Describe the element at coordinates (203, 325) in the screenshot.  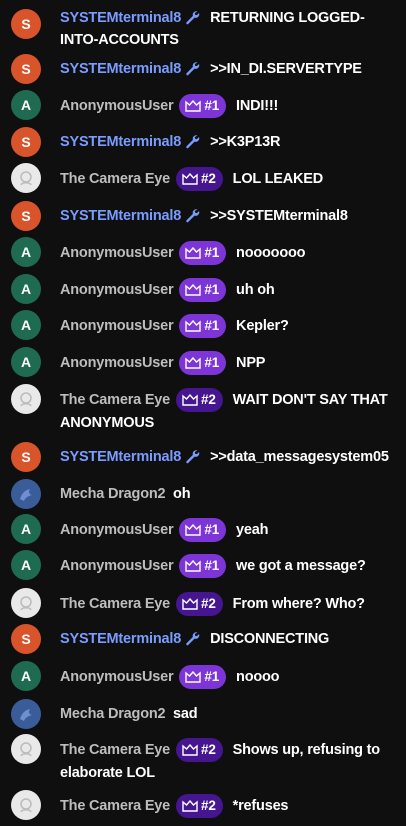
I see `chat-message: A AnonymousUser #1 Kepler?` at that location.